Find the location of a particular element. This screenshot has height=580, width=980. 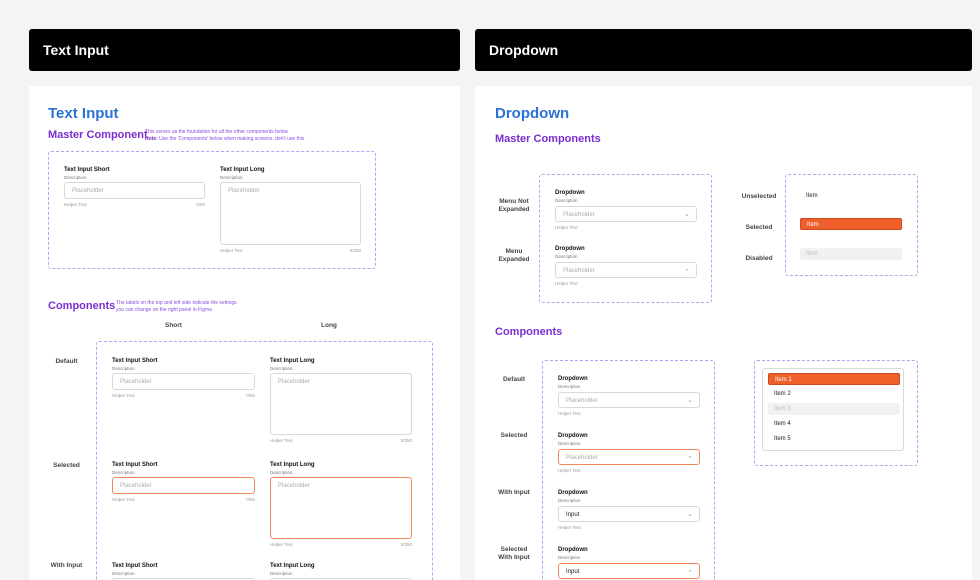

panel-title: Dropdown is located at coordinates (532, 113).